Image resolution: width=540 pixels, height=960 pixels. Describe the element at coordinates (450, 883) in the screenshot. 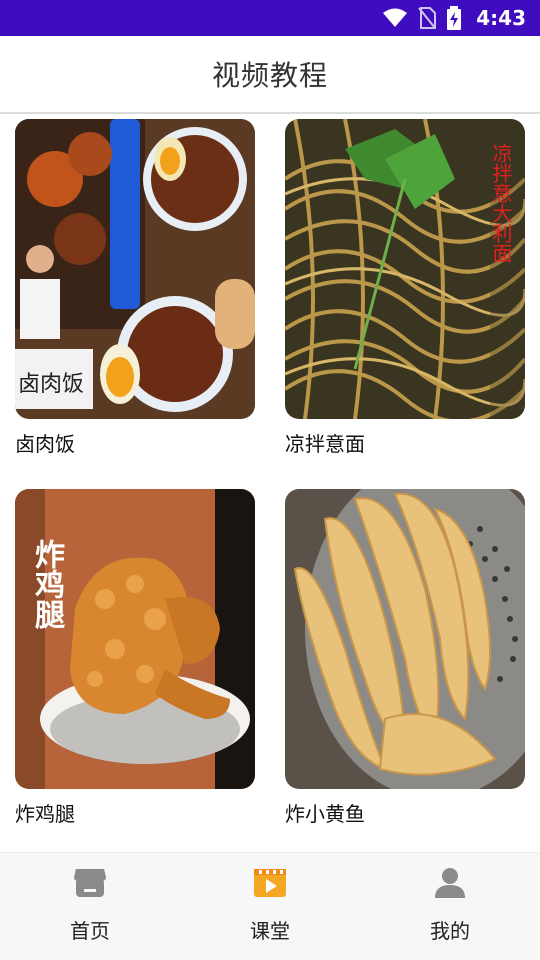

I see `user-icon` at that location.